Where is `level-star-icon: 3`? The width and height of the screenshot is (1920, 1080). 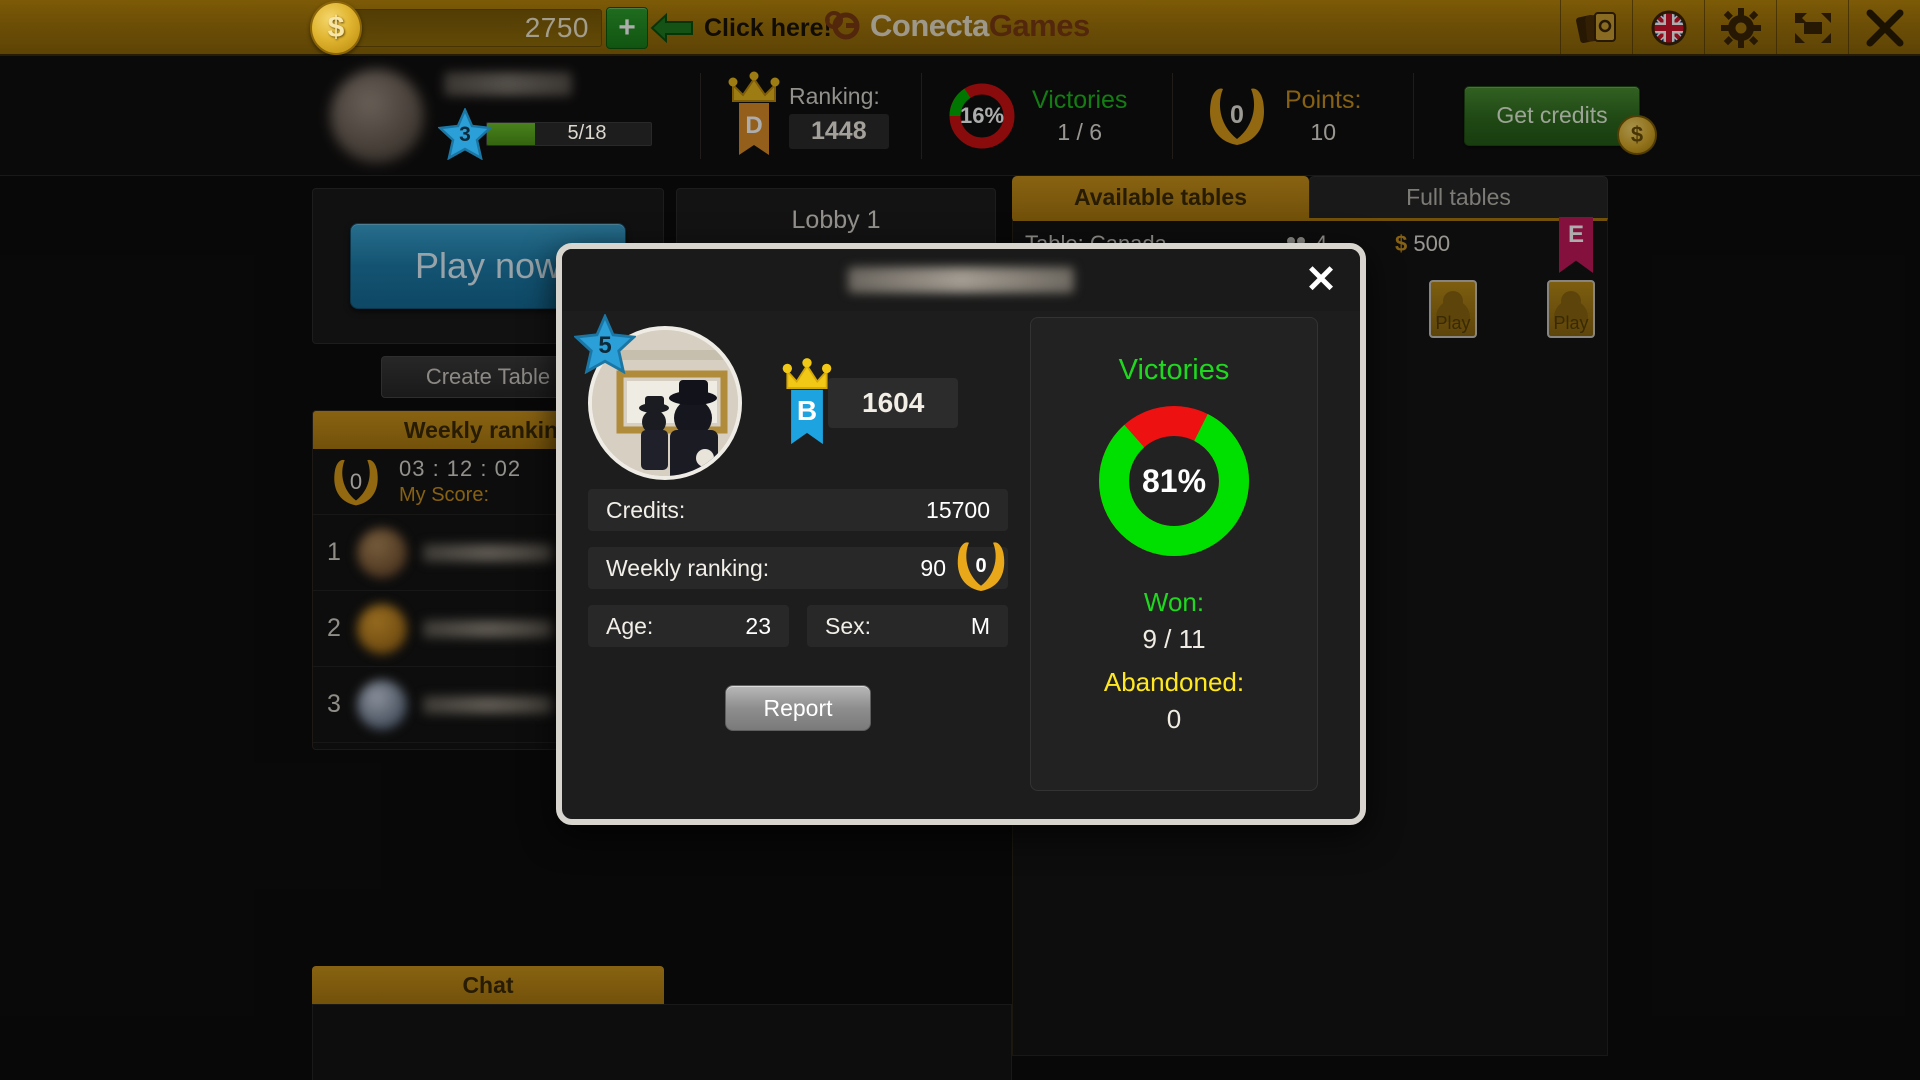 level-star-icon: 3 is located at coordinates (465, 133).